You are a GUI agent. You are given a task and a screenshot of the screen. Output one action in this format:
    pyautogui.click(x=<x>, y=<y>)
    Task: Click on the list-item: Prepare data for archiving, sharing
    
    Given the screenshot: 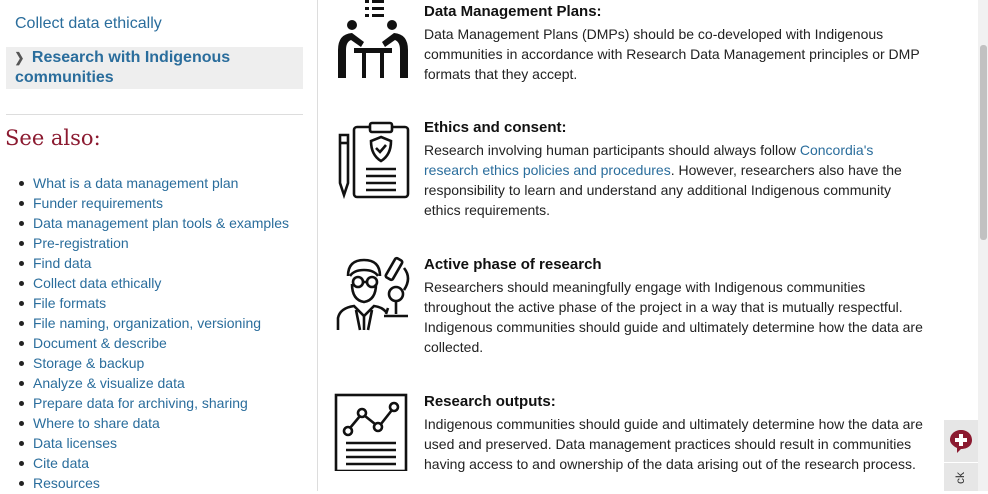 What is the action you would take?
    pyautogui.click(x=153, y=404)
    